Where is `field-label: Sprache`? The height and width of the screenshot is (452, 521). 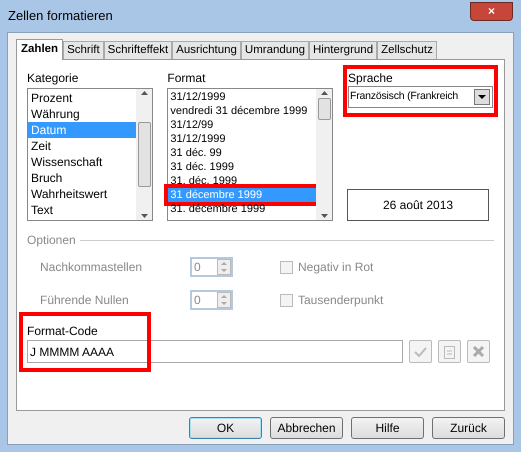 field-label: Sprache is located at coordinates (371, 78).